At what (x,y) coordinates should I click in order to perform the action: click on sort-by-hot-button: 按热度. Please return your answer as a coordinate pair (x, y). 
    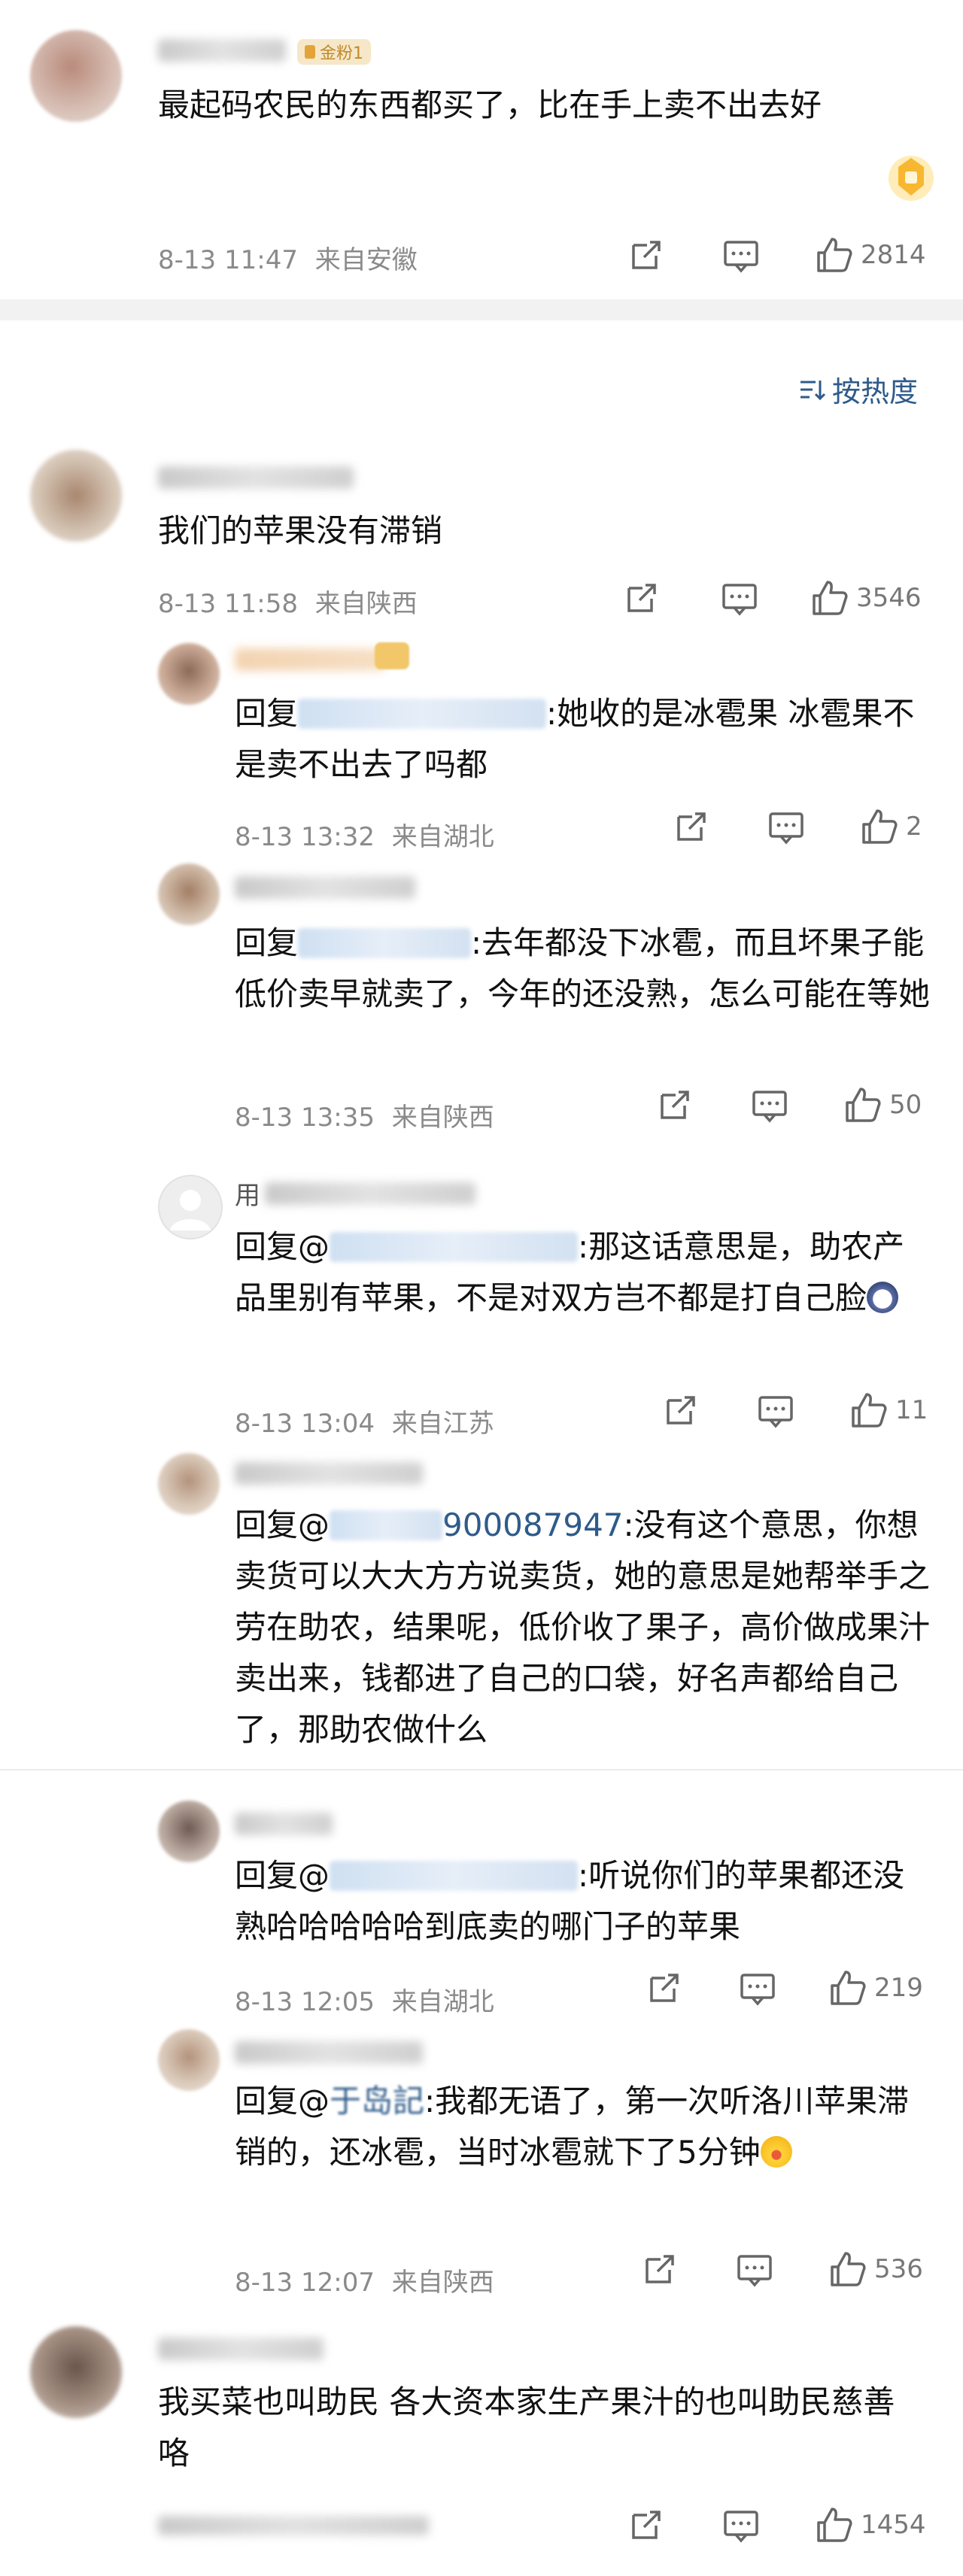
    Looking at the image, I should click on (857, 389).